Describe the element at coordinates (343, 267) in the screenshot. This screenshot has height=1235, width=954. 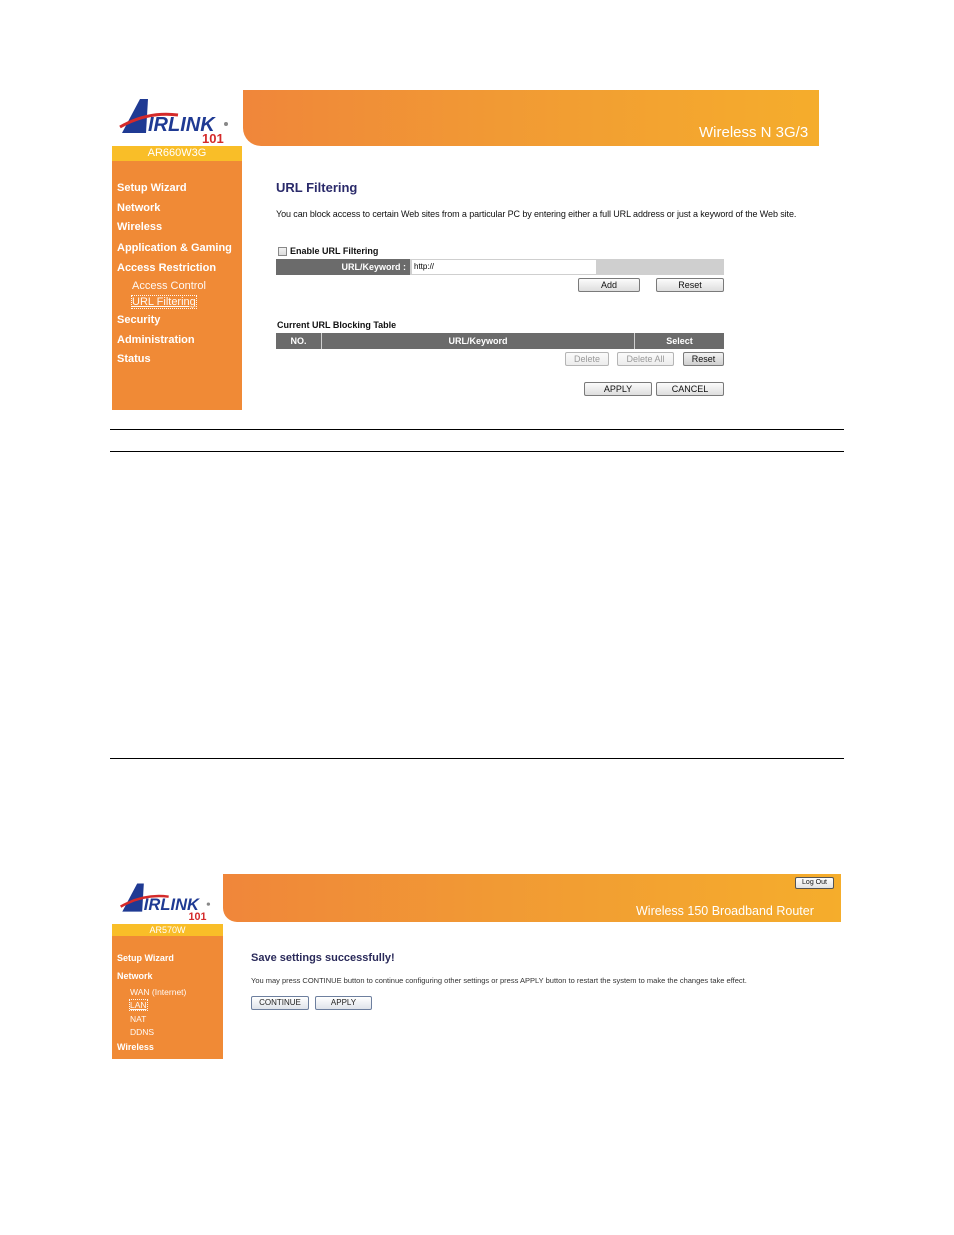
I see `url-keyword-label: URL/Keyword :` at that location.